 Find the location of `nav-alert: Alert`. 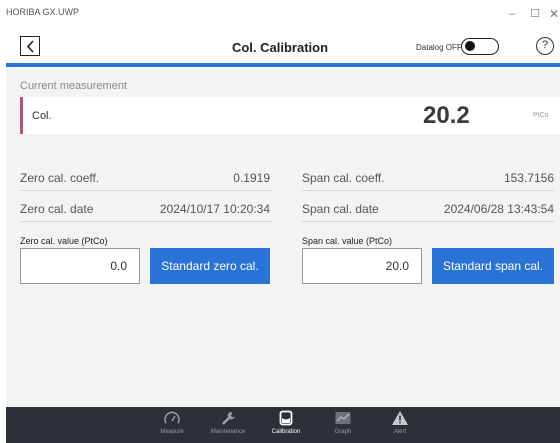

nav-alert: Alert is located at coordinates (400, 422).